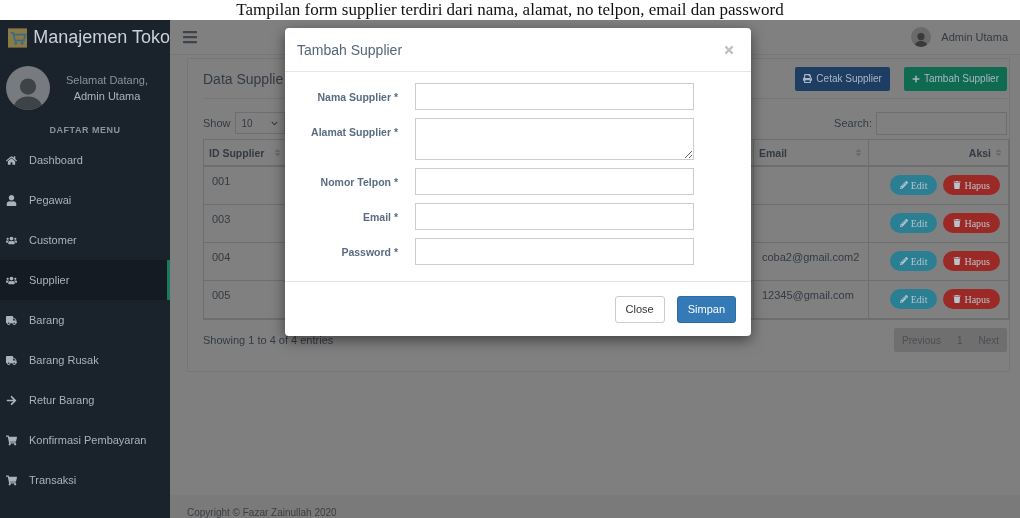 This screenshot has width=1020, height=518. Describe the element at coordinates (101, 37) in the screenshot. I see `brand-title: Manajemen Toko` at that location.